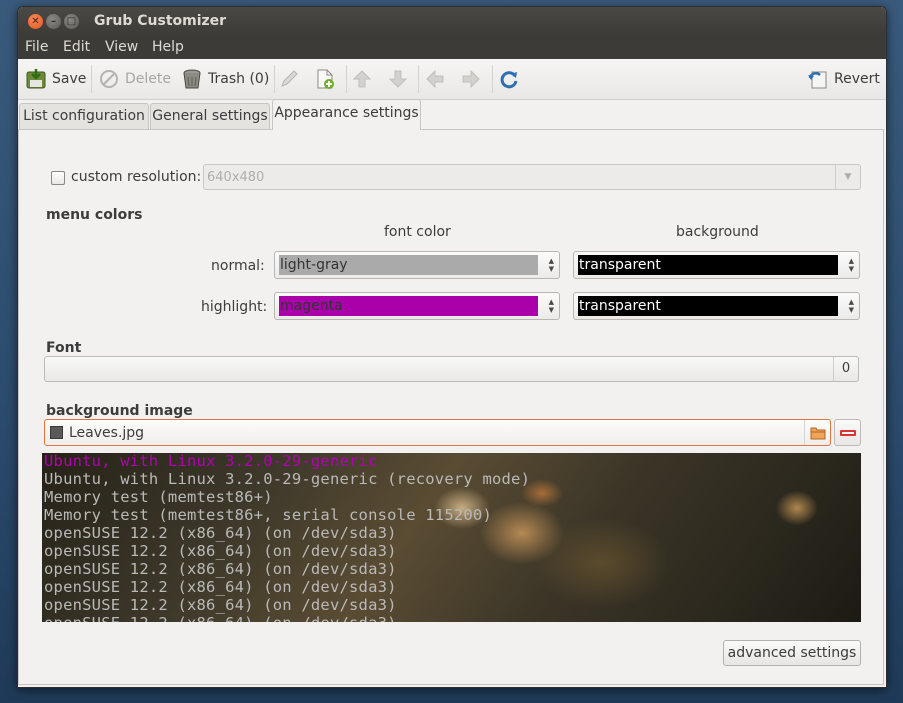  Describe the element at coordinates (109, 79) in the screenshot. I see `delete-icon` at that location.